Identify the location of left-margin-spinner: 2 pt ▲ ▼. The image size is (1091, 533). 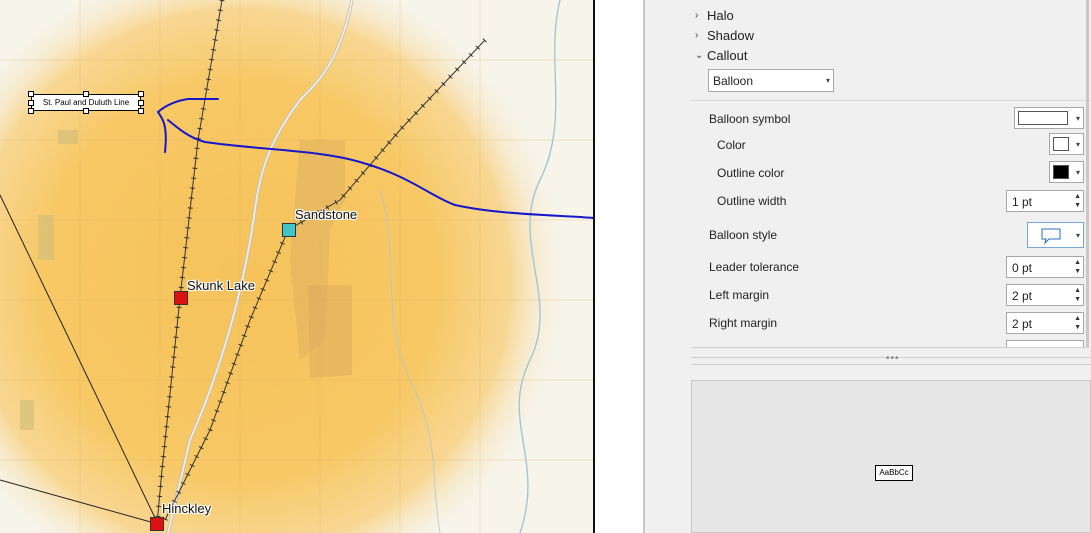
(1045, 295).